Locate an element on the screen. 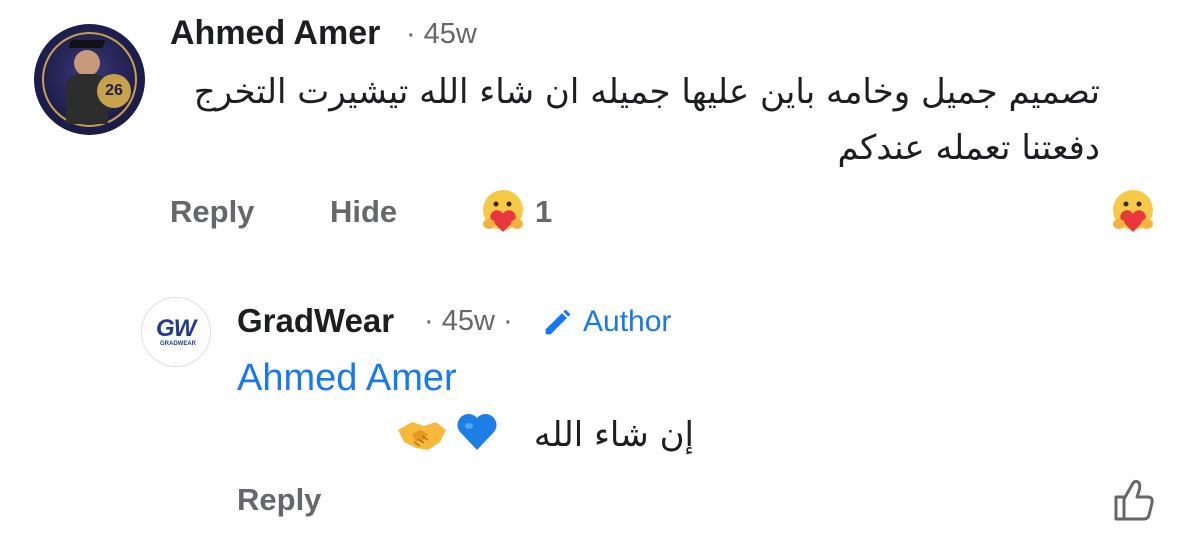 The height and width of the screenshot is (541, 1200). pencil-icon is located at coordinates (558, 322).